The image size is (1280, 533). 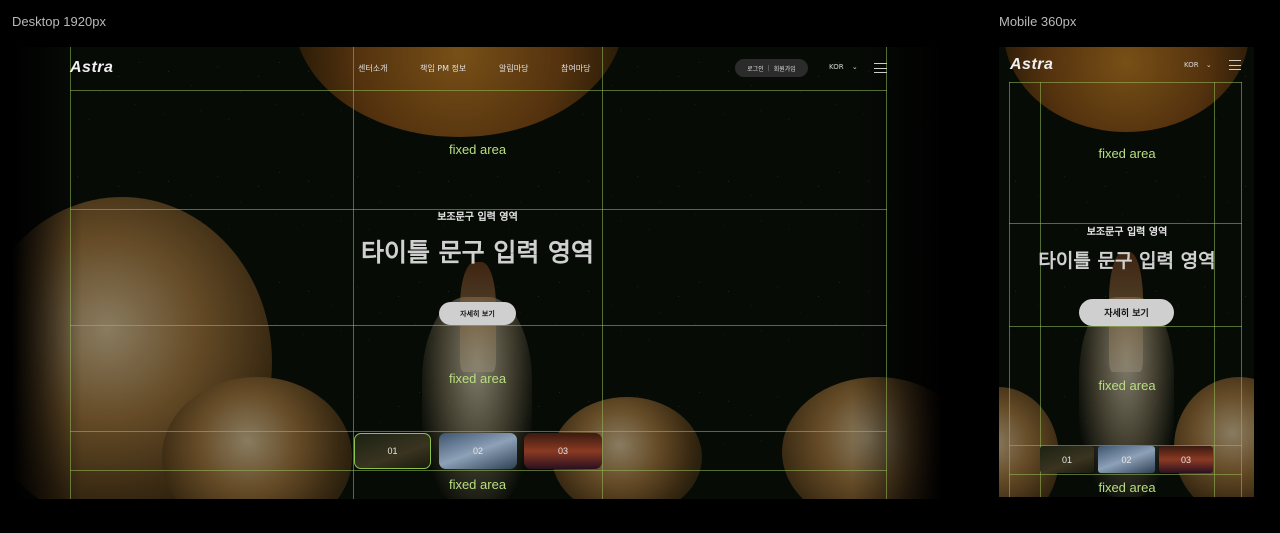 I want to click on desktop-panel-label: Desktop 1920px, so click(x=59, y=21).